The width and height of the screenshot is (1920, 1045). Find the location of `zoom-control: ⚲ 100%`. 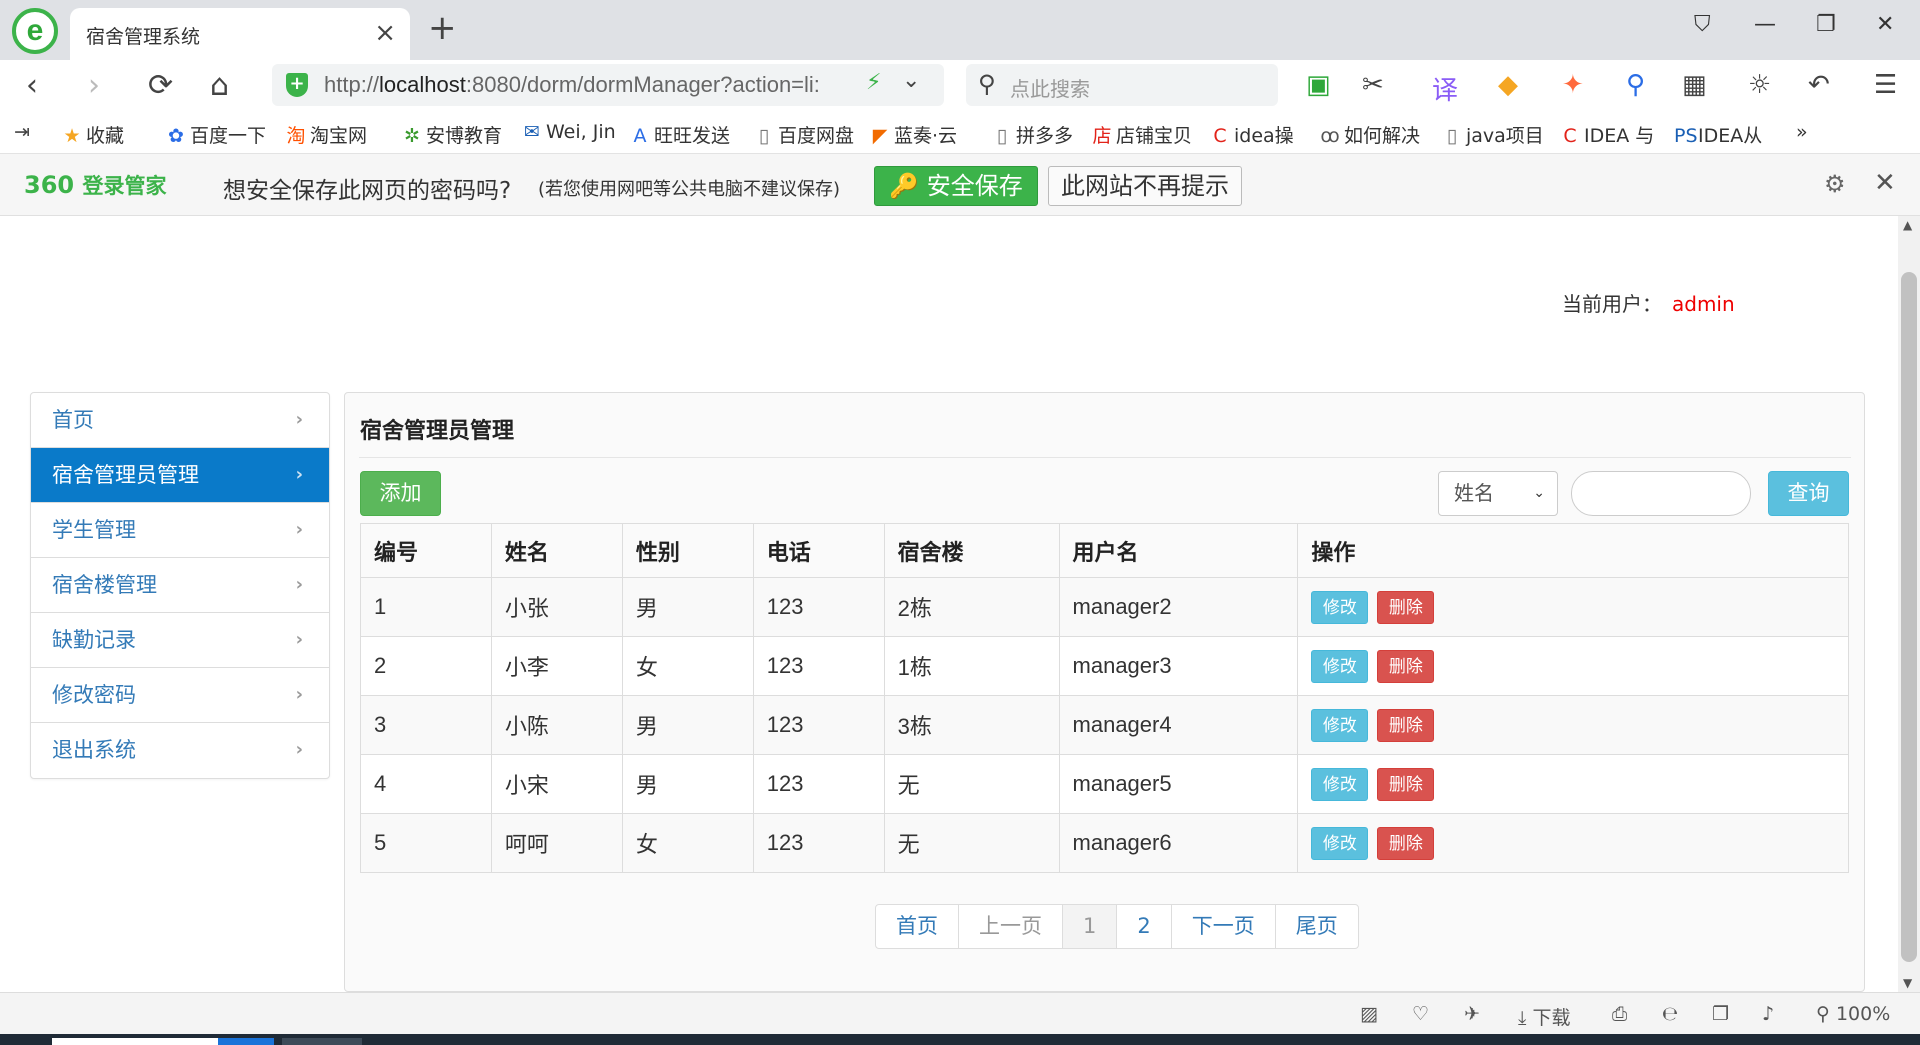

zoom-control: ⚲ 100% is located at coordinates (1853, 1014).